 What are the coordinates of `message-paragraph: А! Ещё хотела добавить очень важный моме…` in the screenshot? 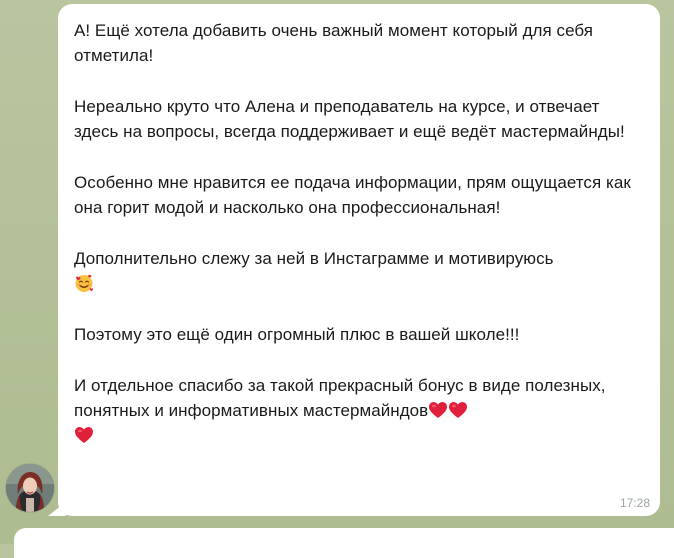 It's located at (334, 43).